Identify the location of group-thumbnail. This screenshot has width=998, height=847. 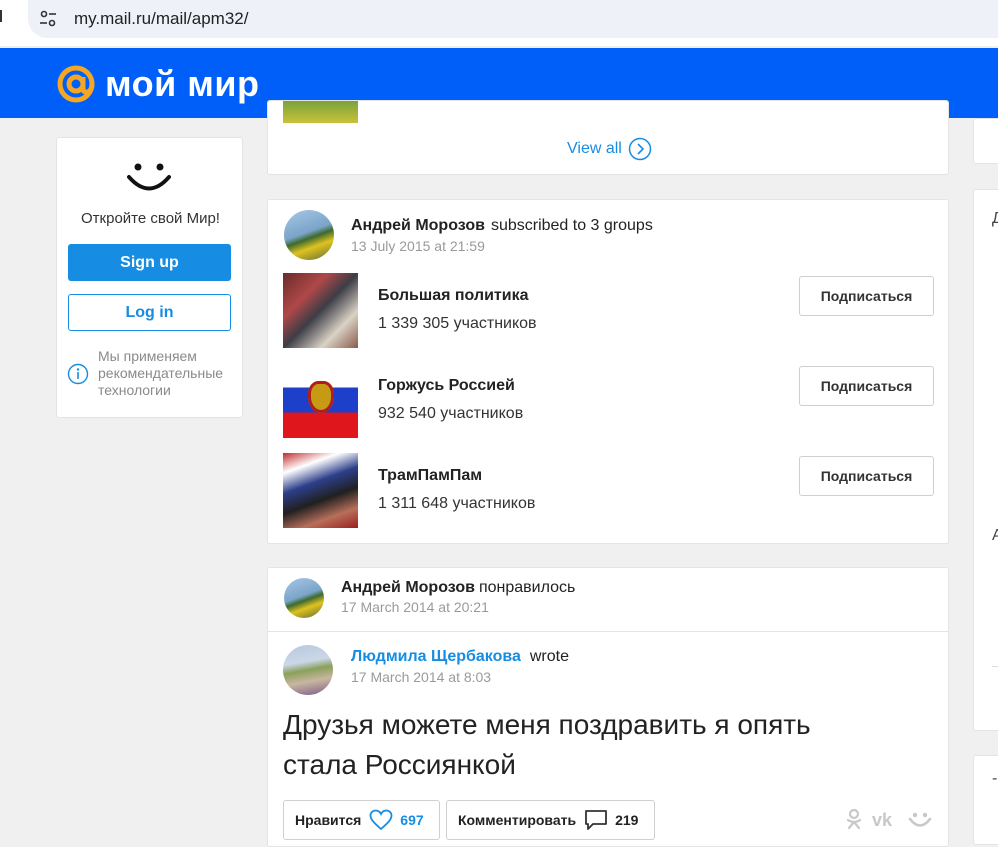
(320, 112).